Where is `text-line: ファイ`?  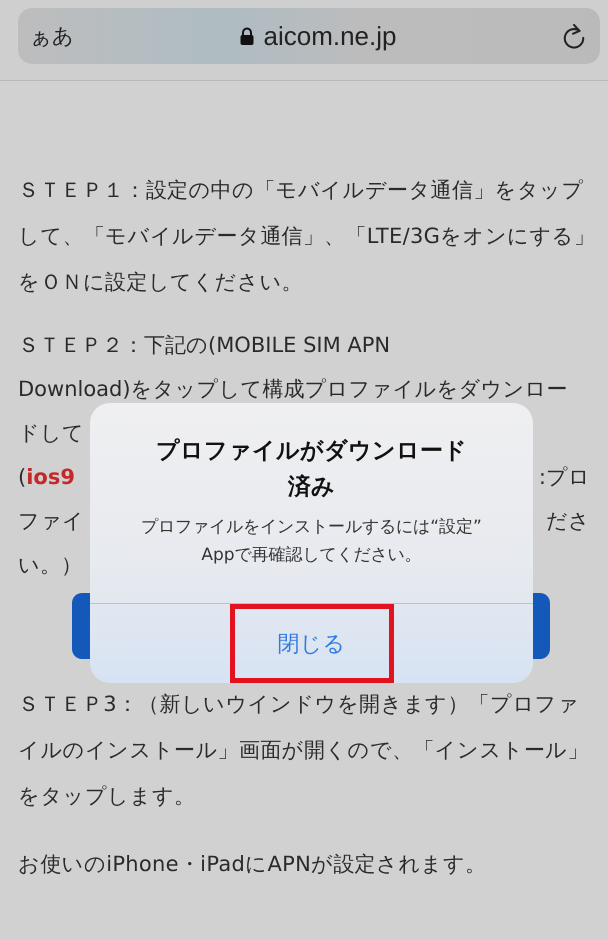
text-line: ファイ is located at coordinates (51, 521).